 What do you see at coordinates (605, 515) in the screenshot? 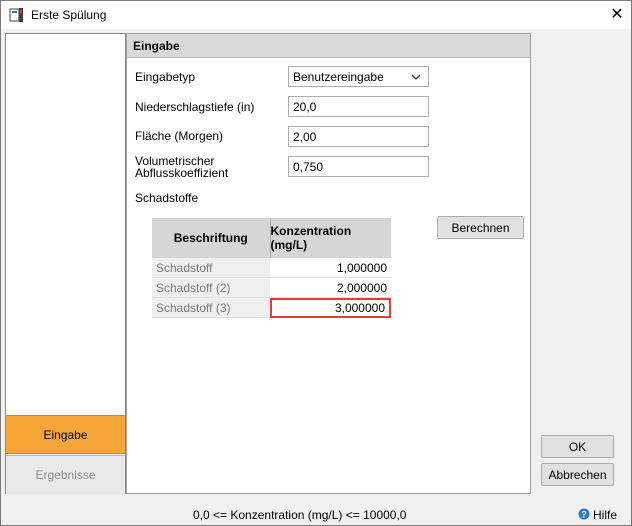
I see `help-link: Hilfe` at bounding box center [605, 515].